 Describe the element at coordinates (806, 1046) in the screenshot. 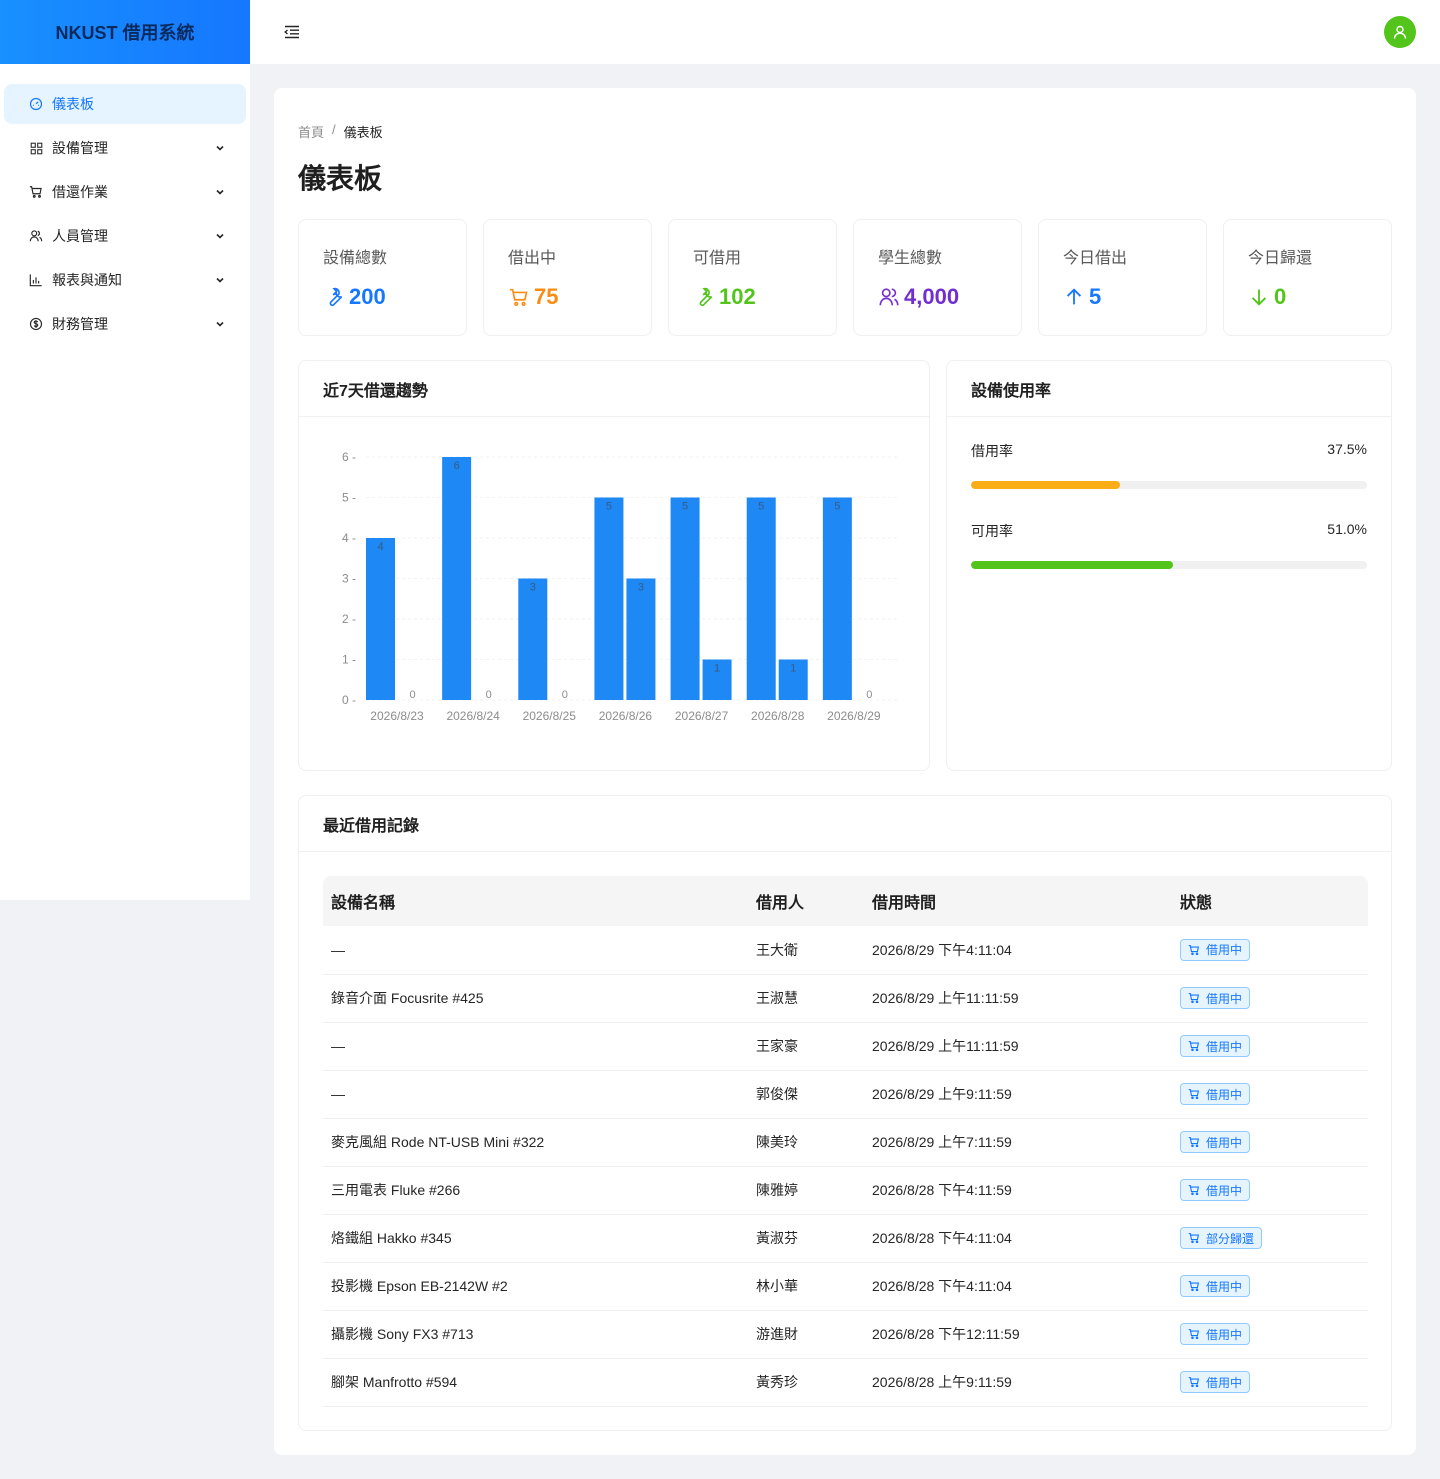

I see `cell-borrower: 王家豪` at that location.